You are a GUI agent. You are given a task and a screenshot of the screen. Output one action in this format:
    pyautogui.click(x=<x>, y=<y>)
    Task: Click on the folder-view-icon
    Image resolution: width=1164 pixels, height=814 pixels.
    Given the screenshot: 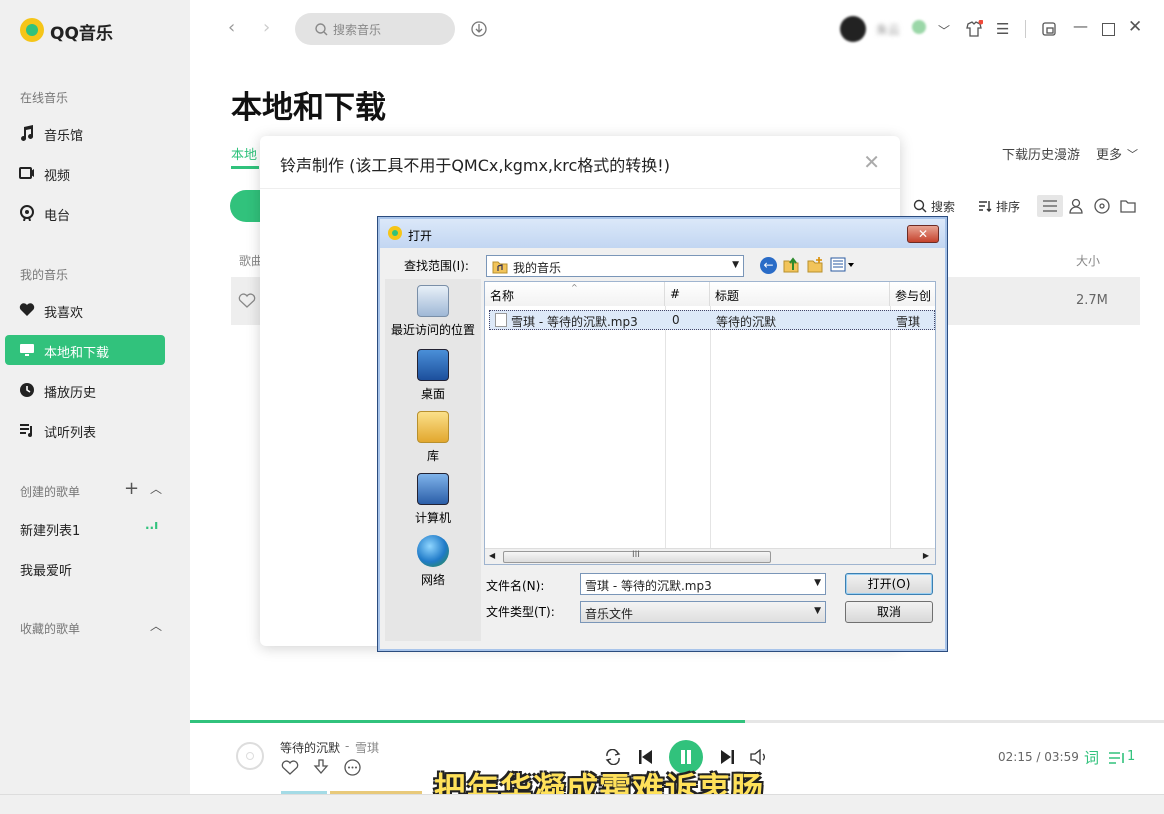 What is the action you would take?
    pyautogui.click(x=1128, y=206)
    